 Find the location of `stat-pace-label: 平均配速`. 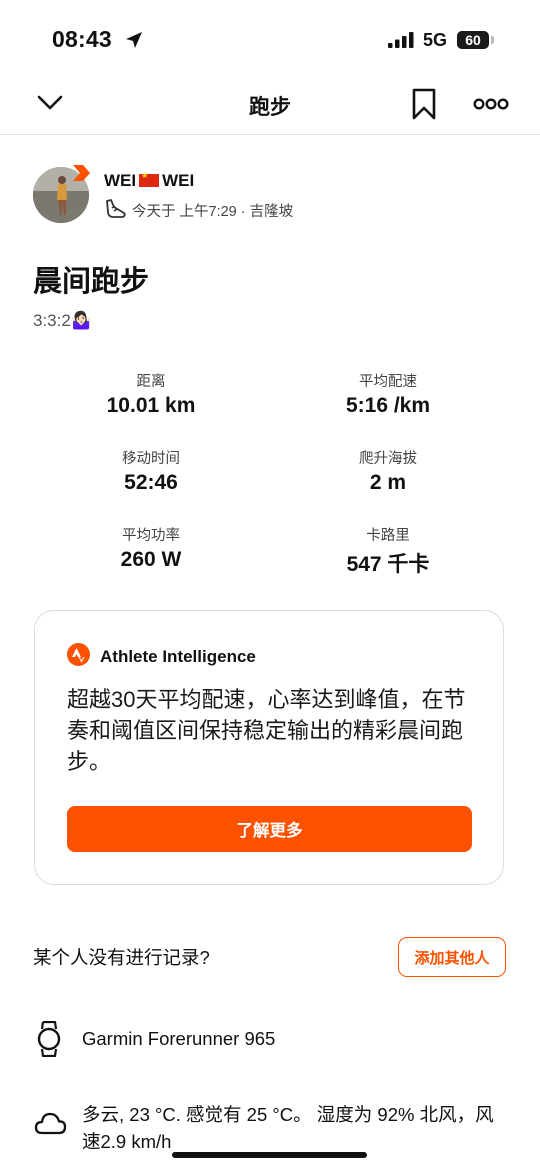

stat-pace-label: 平均配速 is located at coordinates (388, 382).